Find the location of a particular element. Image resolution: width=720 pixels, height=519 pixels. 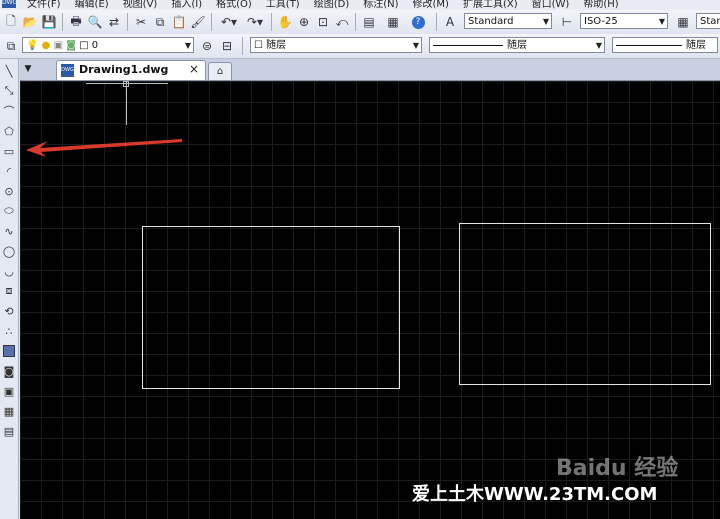

annotation-arrow is located at coordinates (104, 148).